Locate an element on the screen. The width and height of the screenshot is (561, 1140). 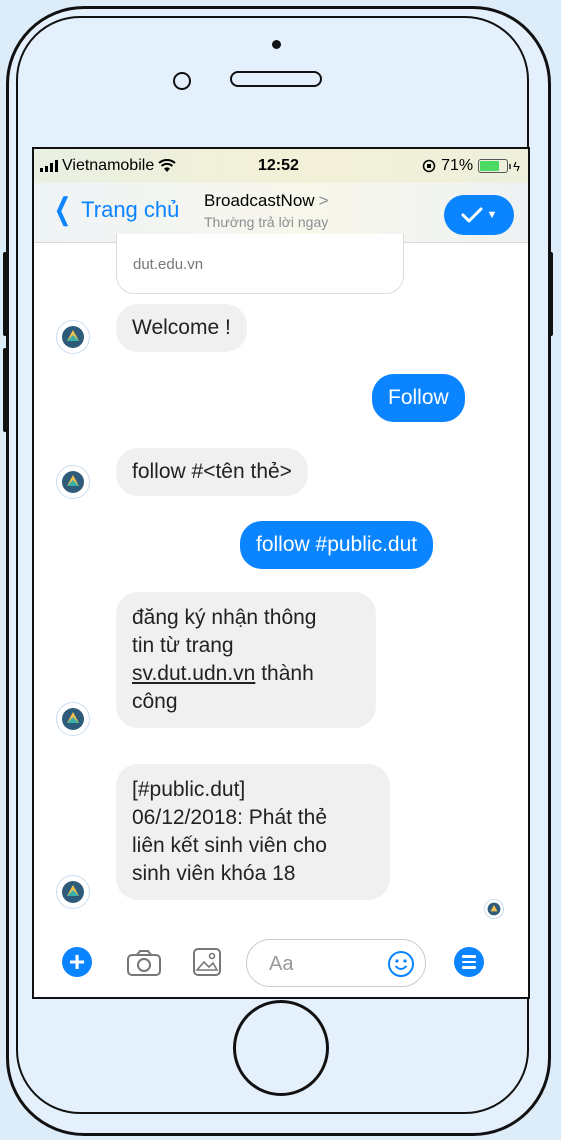
link-preview-url: dut.edu.vn is located at coordinates (168, 264).